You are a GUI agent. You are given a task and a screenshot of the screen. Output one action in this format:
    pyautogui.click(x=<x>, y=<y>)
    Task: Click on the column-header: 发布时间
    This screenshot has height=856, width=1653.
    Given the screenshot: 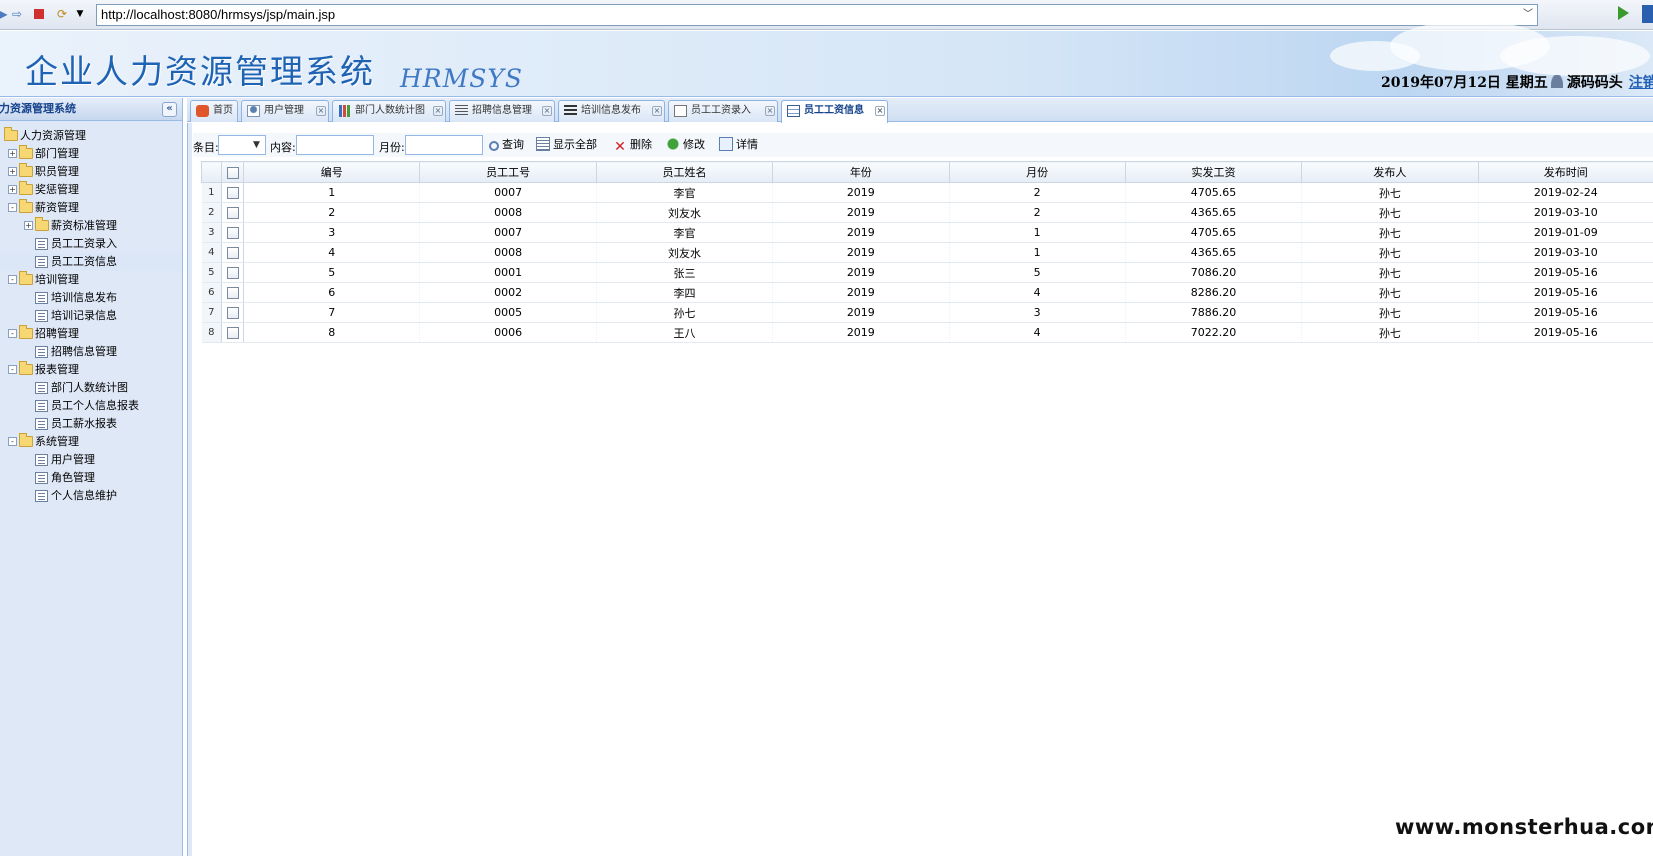 What is the action you would take?
    pyautogui.click(x=1565, y=172)
    